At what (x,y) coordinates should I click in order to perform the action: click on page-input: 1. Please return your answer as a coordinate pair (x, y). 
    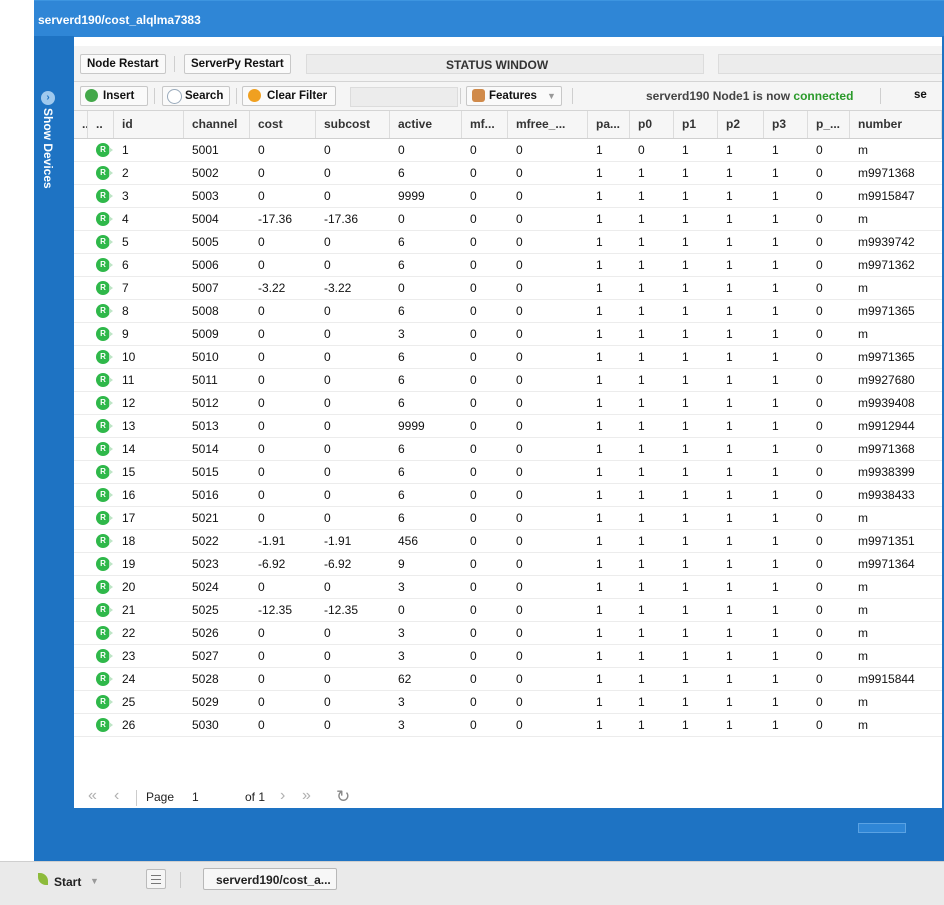
    Looking at the image, I should click on (195, 797).